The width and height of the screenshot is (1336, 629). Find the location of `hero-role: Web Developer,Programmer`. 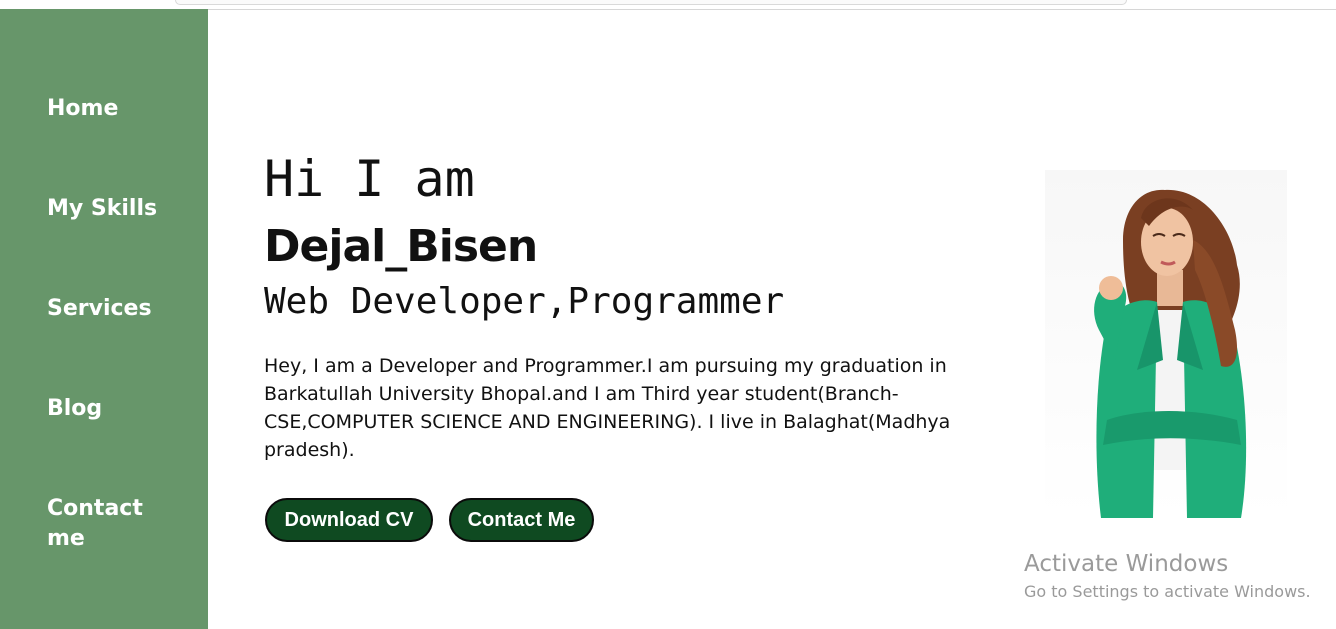

hero-role: Web Developer,Programmer is located at coordinates (524, 301).